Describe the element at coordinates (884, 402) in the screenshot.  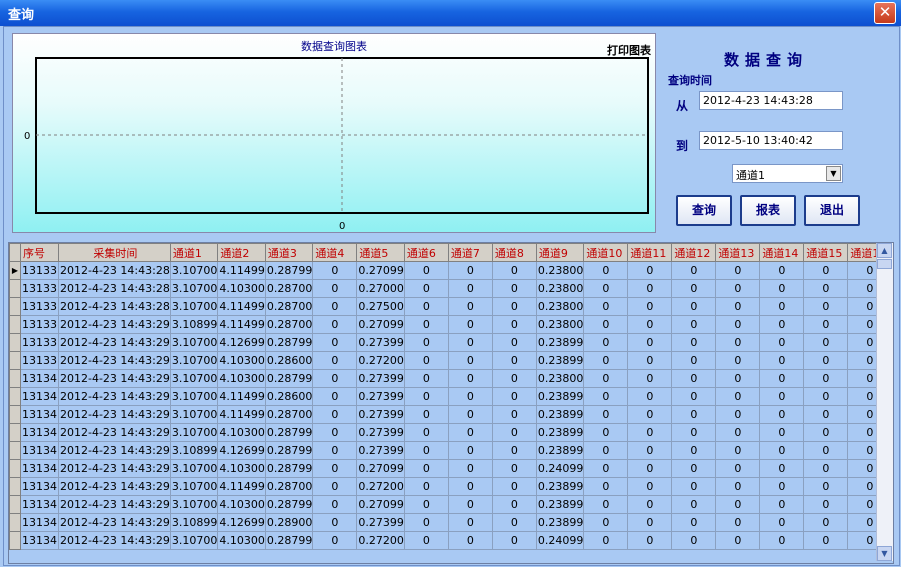
I see `vertical-scrollbar: ▲ ▼` at that location.